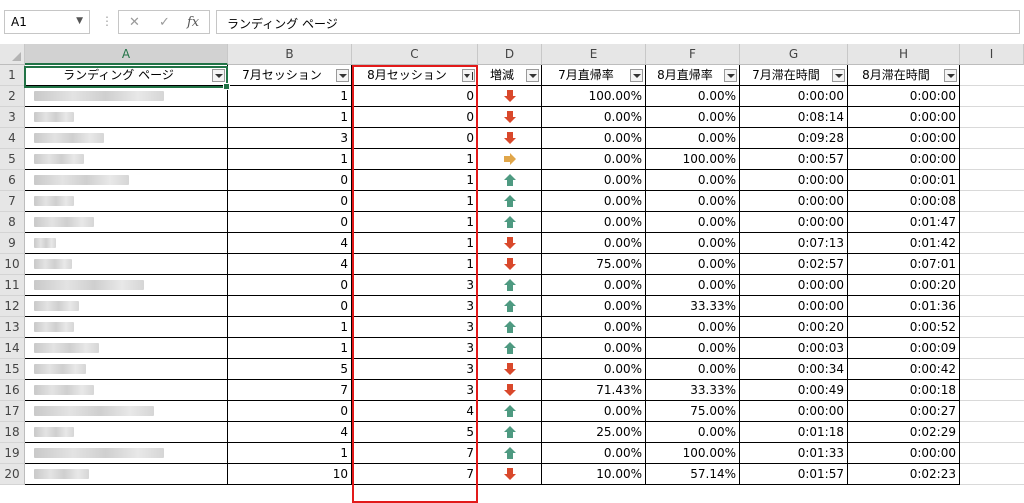  I want to click on column-header-f: F, so click(693, 54).